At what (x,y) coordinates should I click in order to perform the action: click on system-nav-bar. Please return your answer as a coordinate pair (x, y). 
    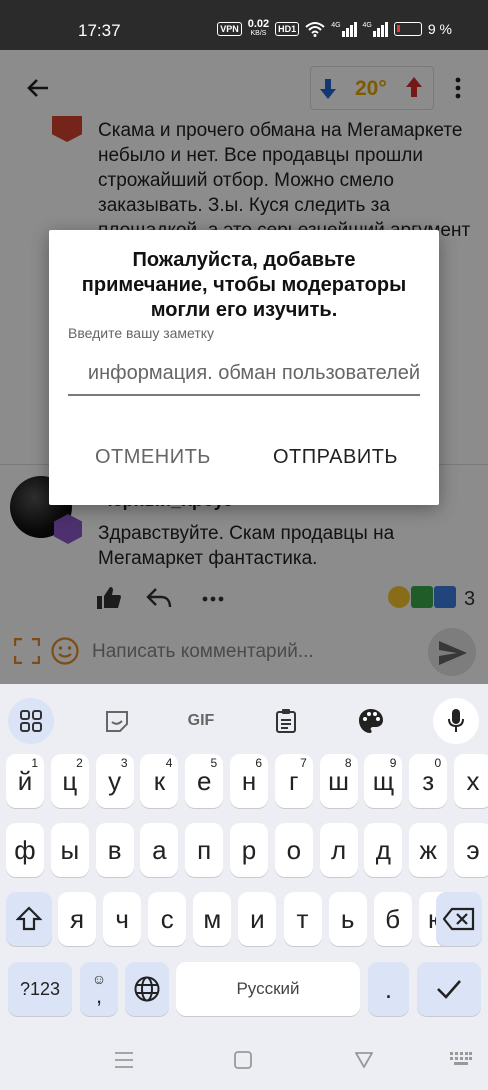
    Looking at the image, I should click on (244, 1060).